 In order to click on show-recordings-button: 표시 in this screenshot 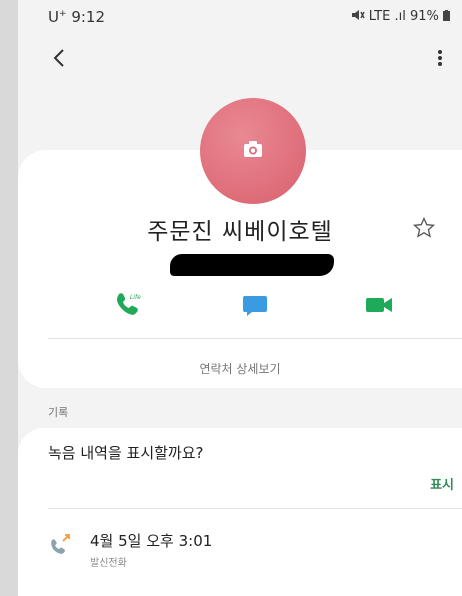, I will do `click(442, 483)`.